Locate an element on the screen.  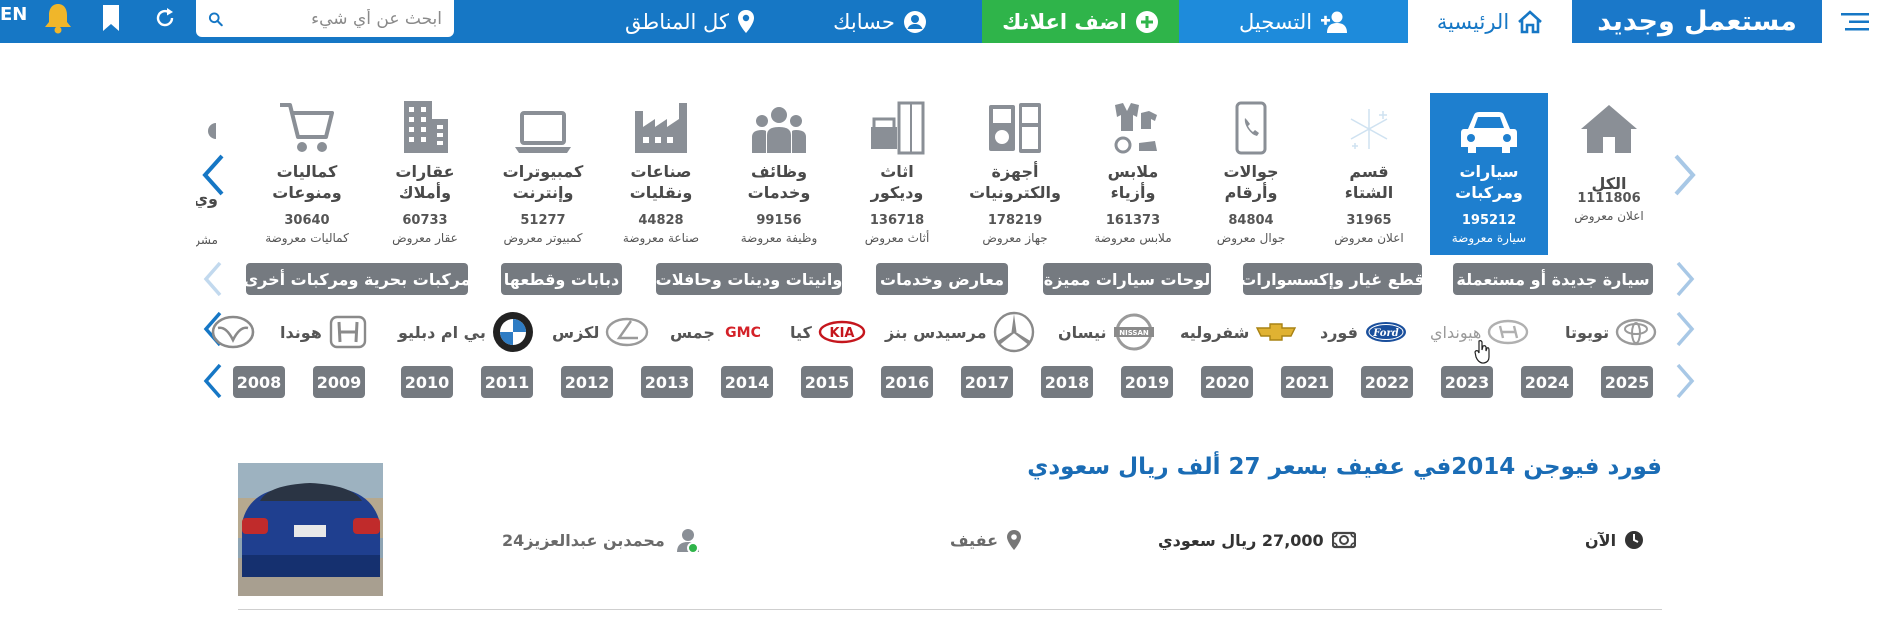
brand-ford: Ford فورد is located at coordinates (1364, 332).